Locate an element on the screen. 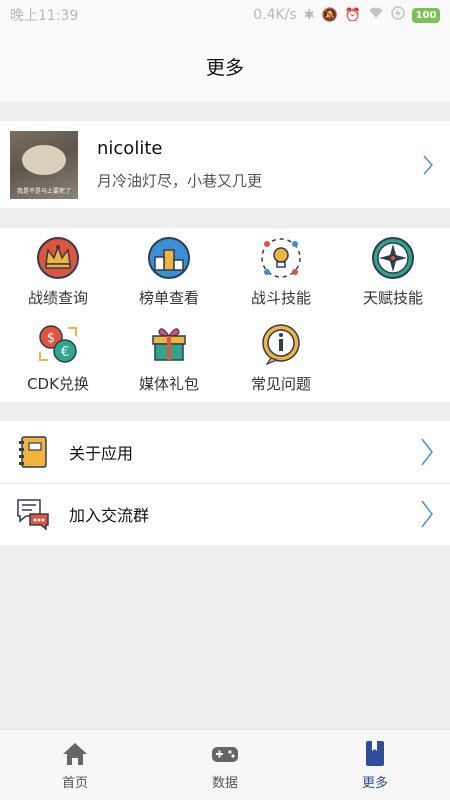 This screenshot has width=450, height=800. profile-card: 我是不是马上要死了 nicolite 月冷油灯尽，小巷又几更 is located at coordinates (225, 164).